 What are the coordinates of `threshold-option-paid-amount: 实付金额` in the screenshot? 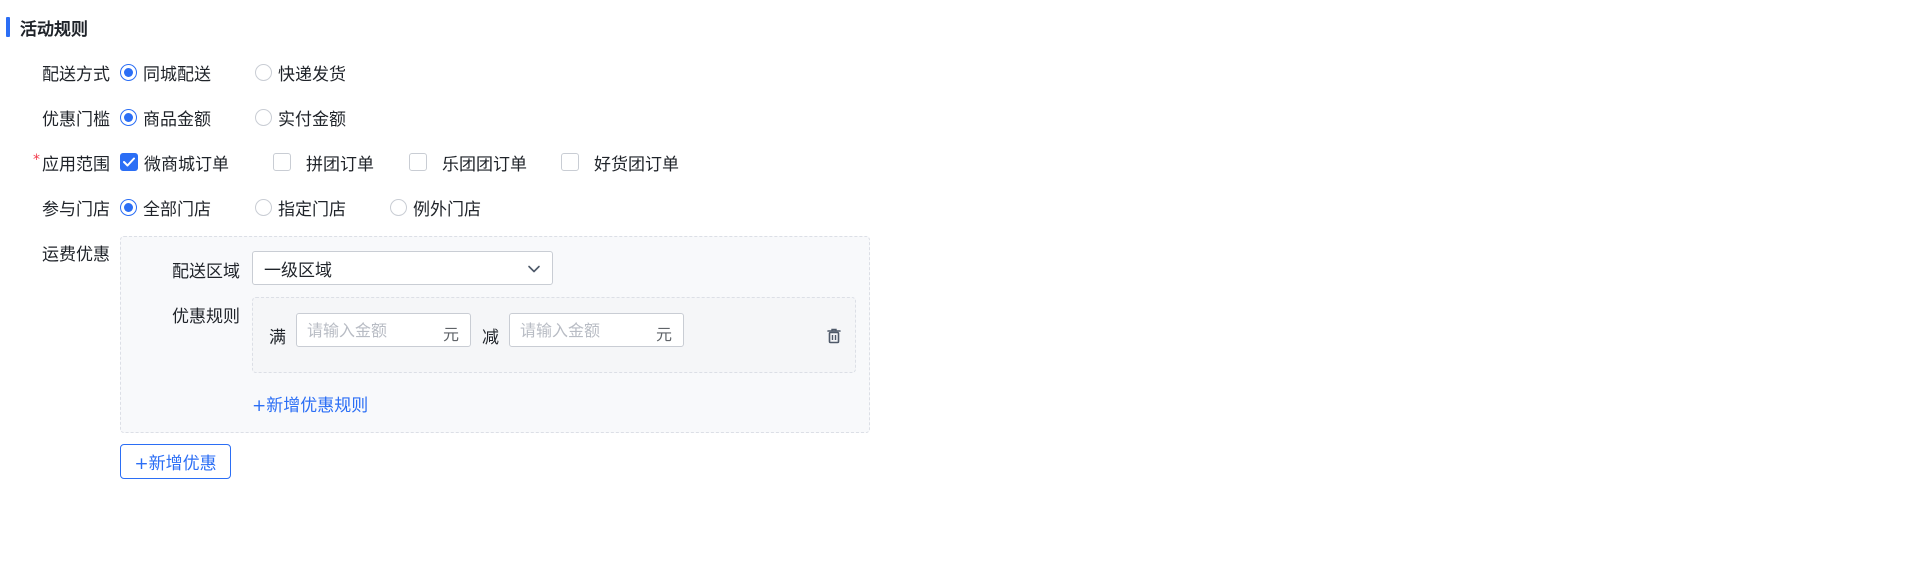 It's located at (300, 117).